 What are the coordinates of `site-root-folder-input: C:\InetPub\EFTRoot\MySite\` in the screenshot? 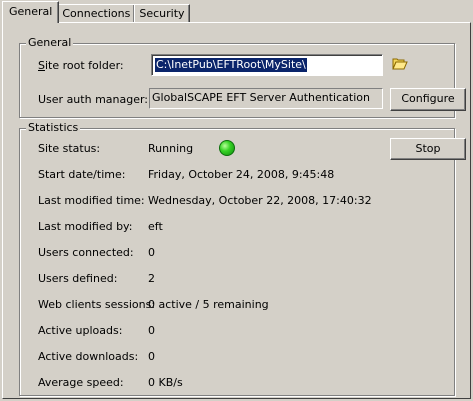 It's located at (267, 65).